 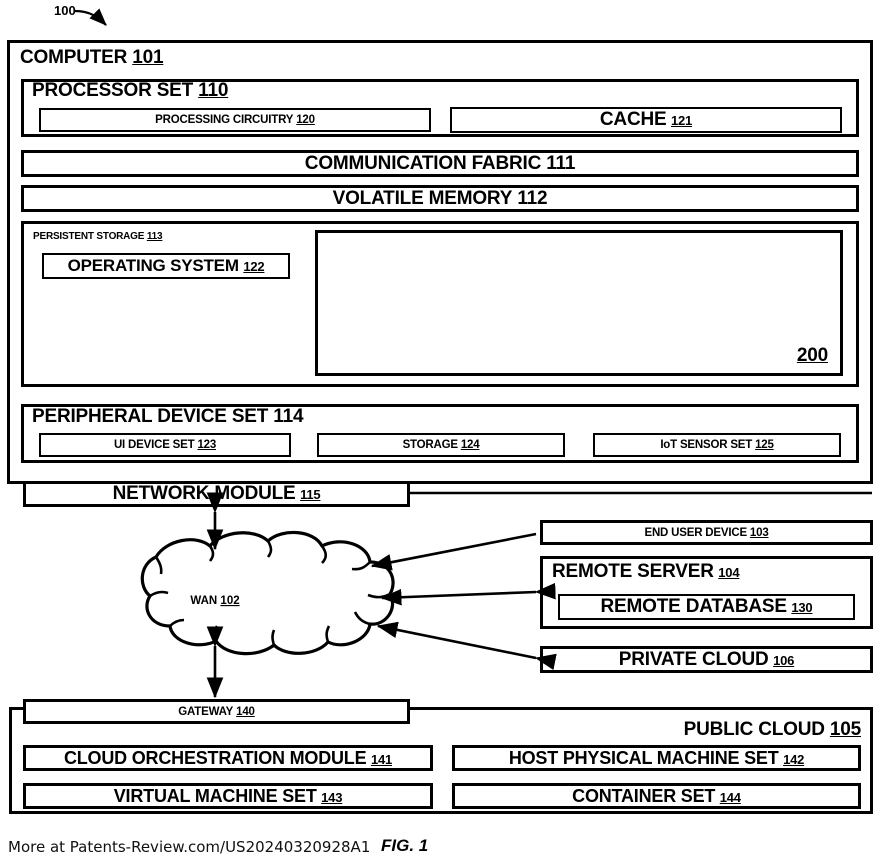 I want to click on arrow-remote-server-wan, so click(x=468, y=594).